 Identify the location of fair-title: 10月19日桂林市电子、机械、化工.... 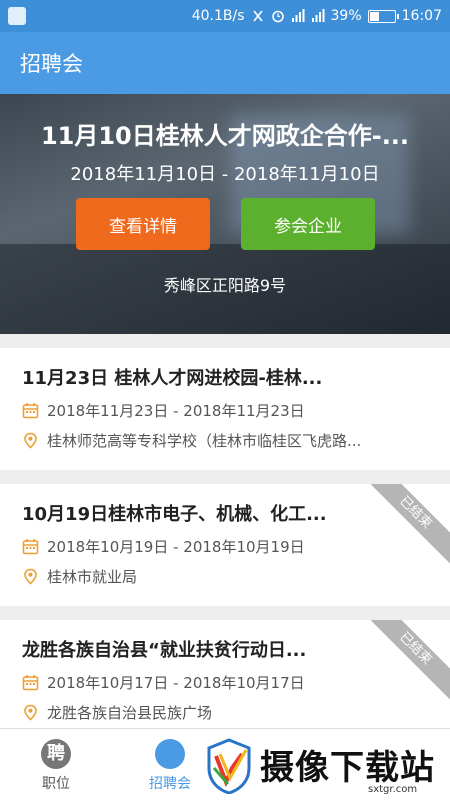
(174, 514).